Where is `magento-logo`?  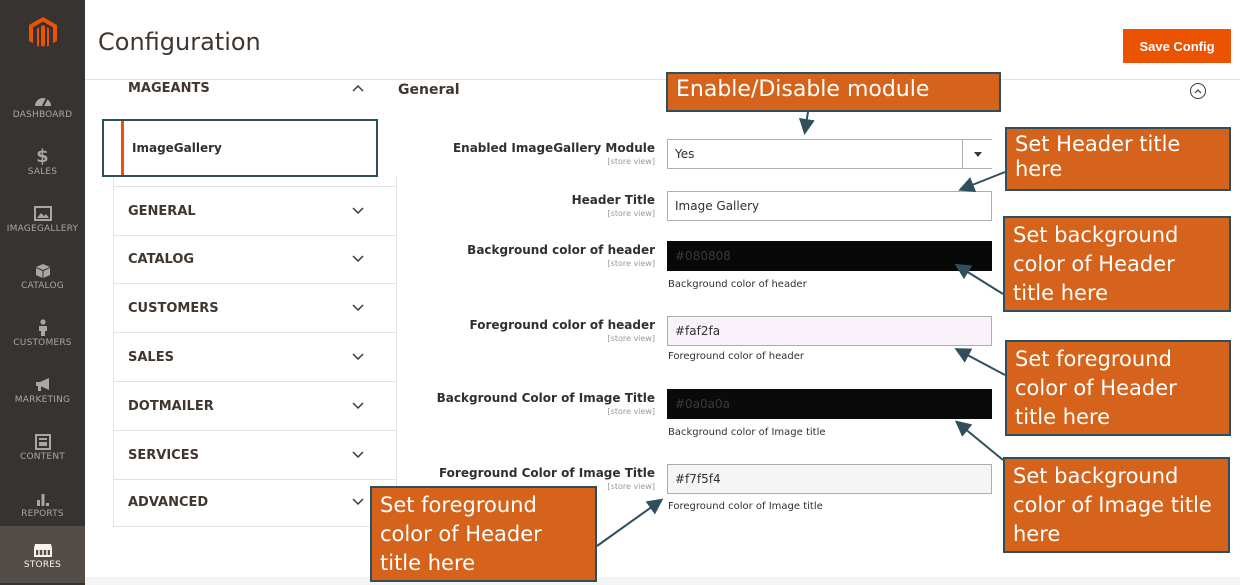 magento-logo is located at coordinates (42, 33).